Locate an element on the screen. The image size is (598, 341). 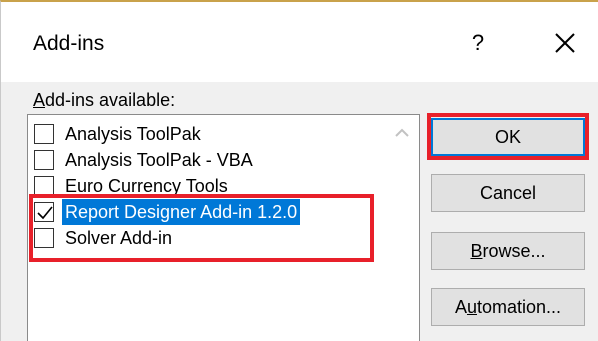
addins-available-accesskey: A is located at coordinates (39, 100).